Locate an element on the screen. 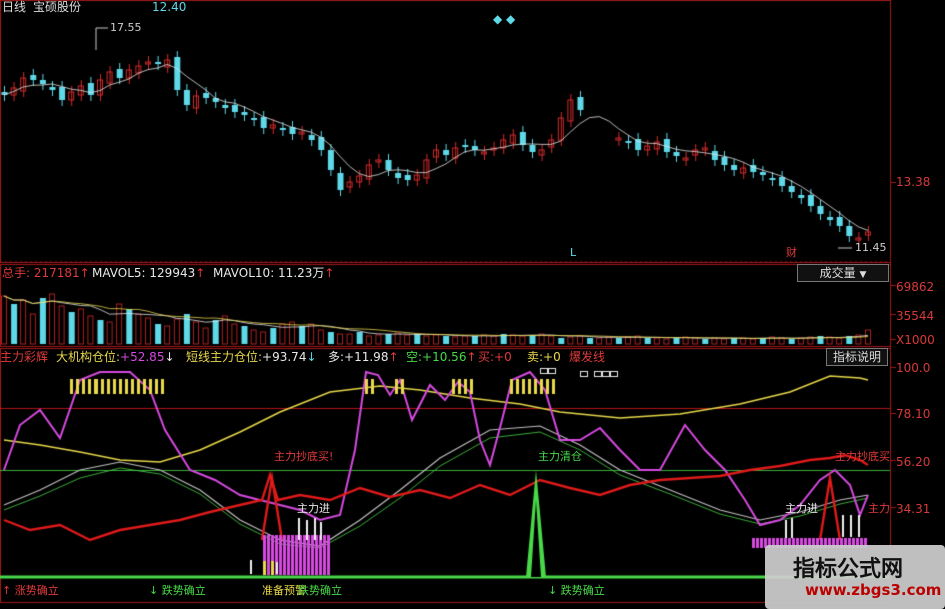 This screenshot has height=609, width=945. indicator-name: 主力彩辉 is located at coordinates (24, 357).